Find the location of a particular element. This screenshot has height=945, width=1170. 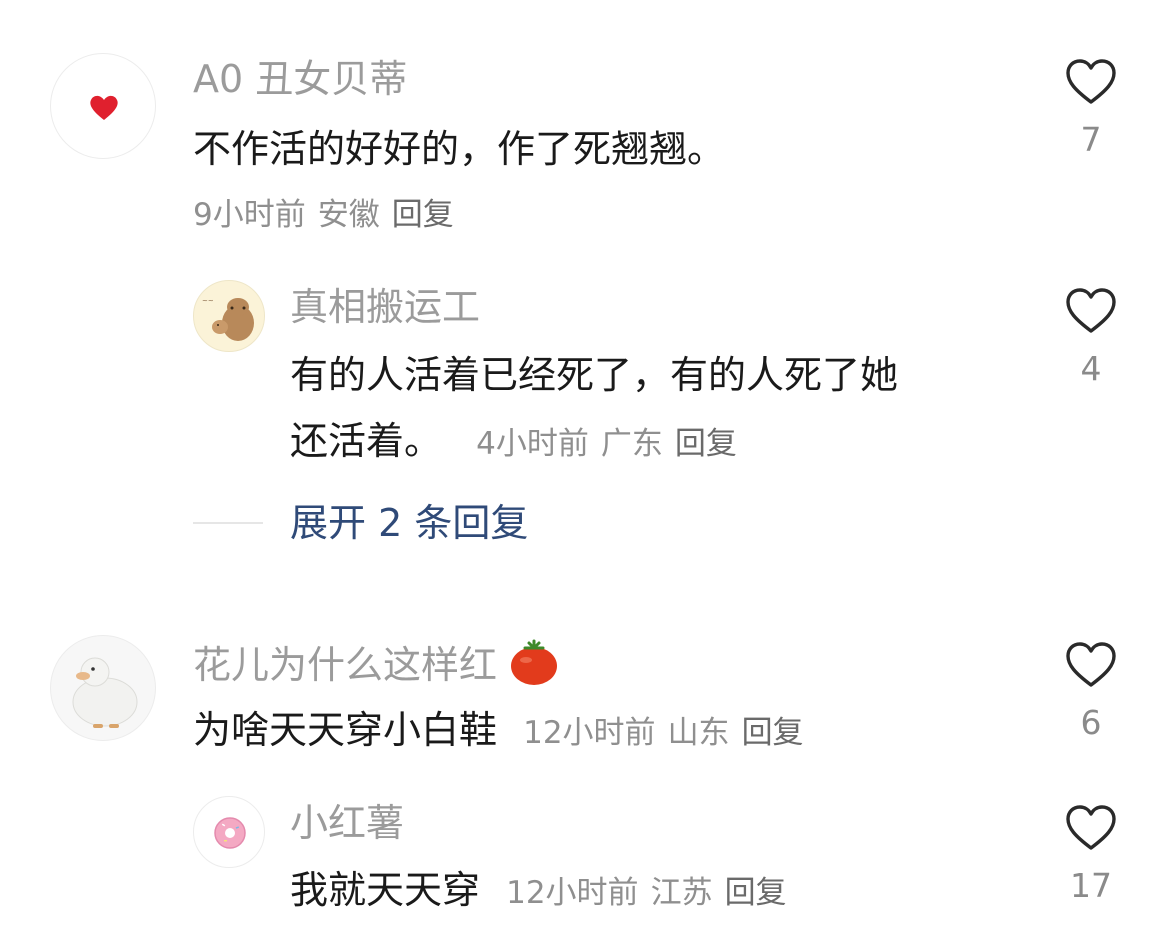

comment-meta: 4小时前 广东 回复 is located at coordinates (612, 444).